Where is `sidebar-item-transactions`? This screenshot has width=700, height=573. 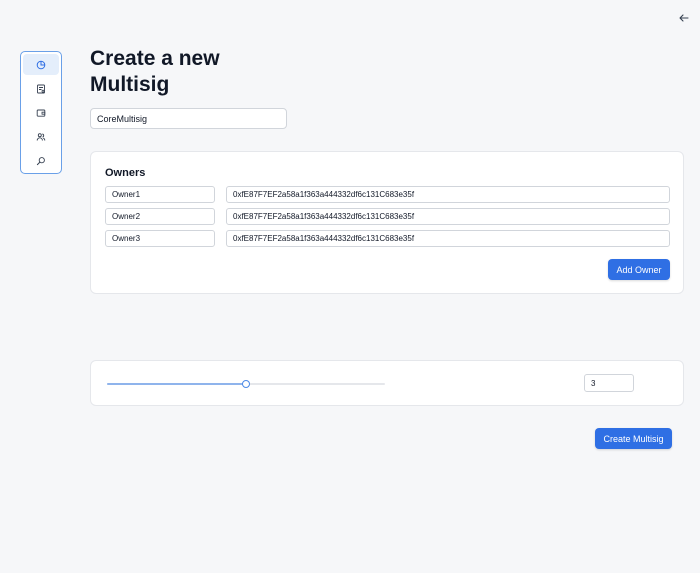 sidebar-item-transactions is located at coordinates (41, 88).